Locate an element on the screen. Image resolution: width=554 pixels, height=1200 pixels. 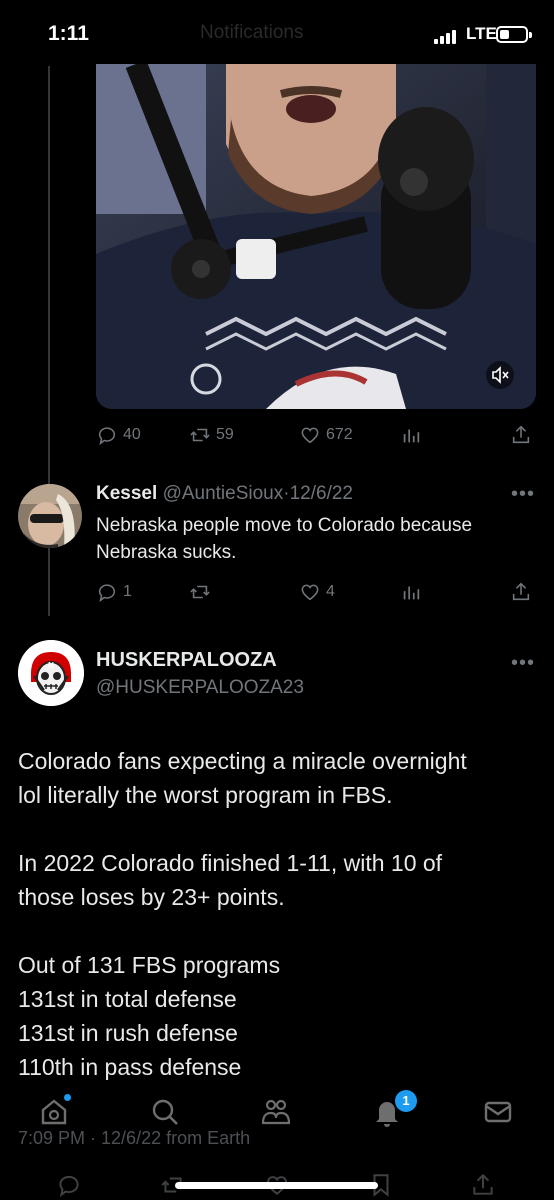
reply-reply-button: 1 is located at coordinates (114, 592).